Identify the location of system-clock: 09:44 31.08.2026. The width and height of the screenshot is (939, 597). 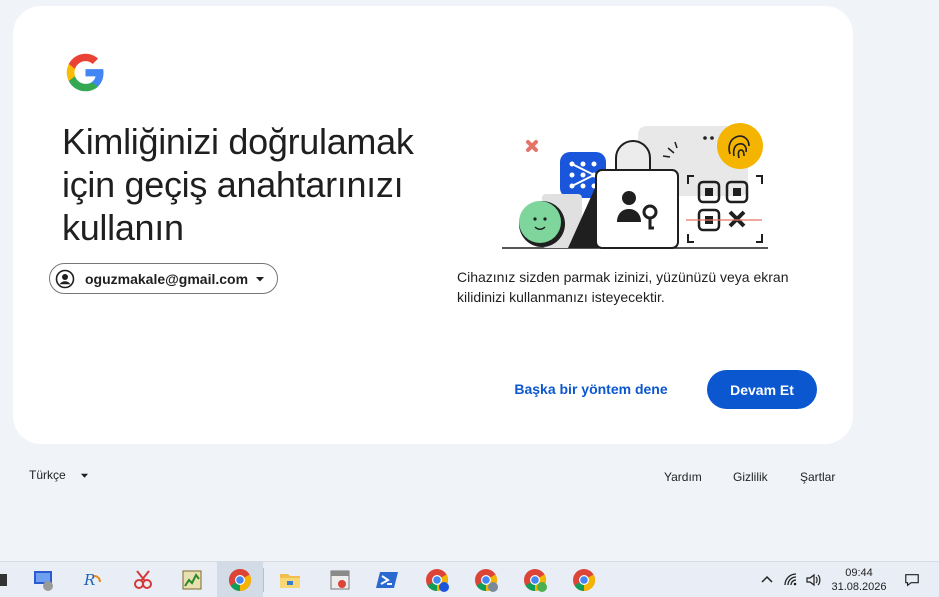
(859, 580).